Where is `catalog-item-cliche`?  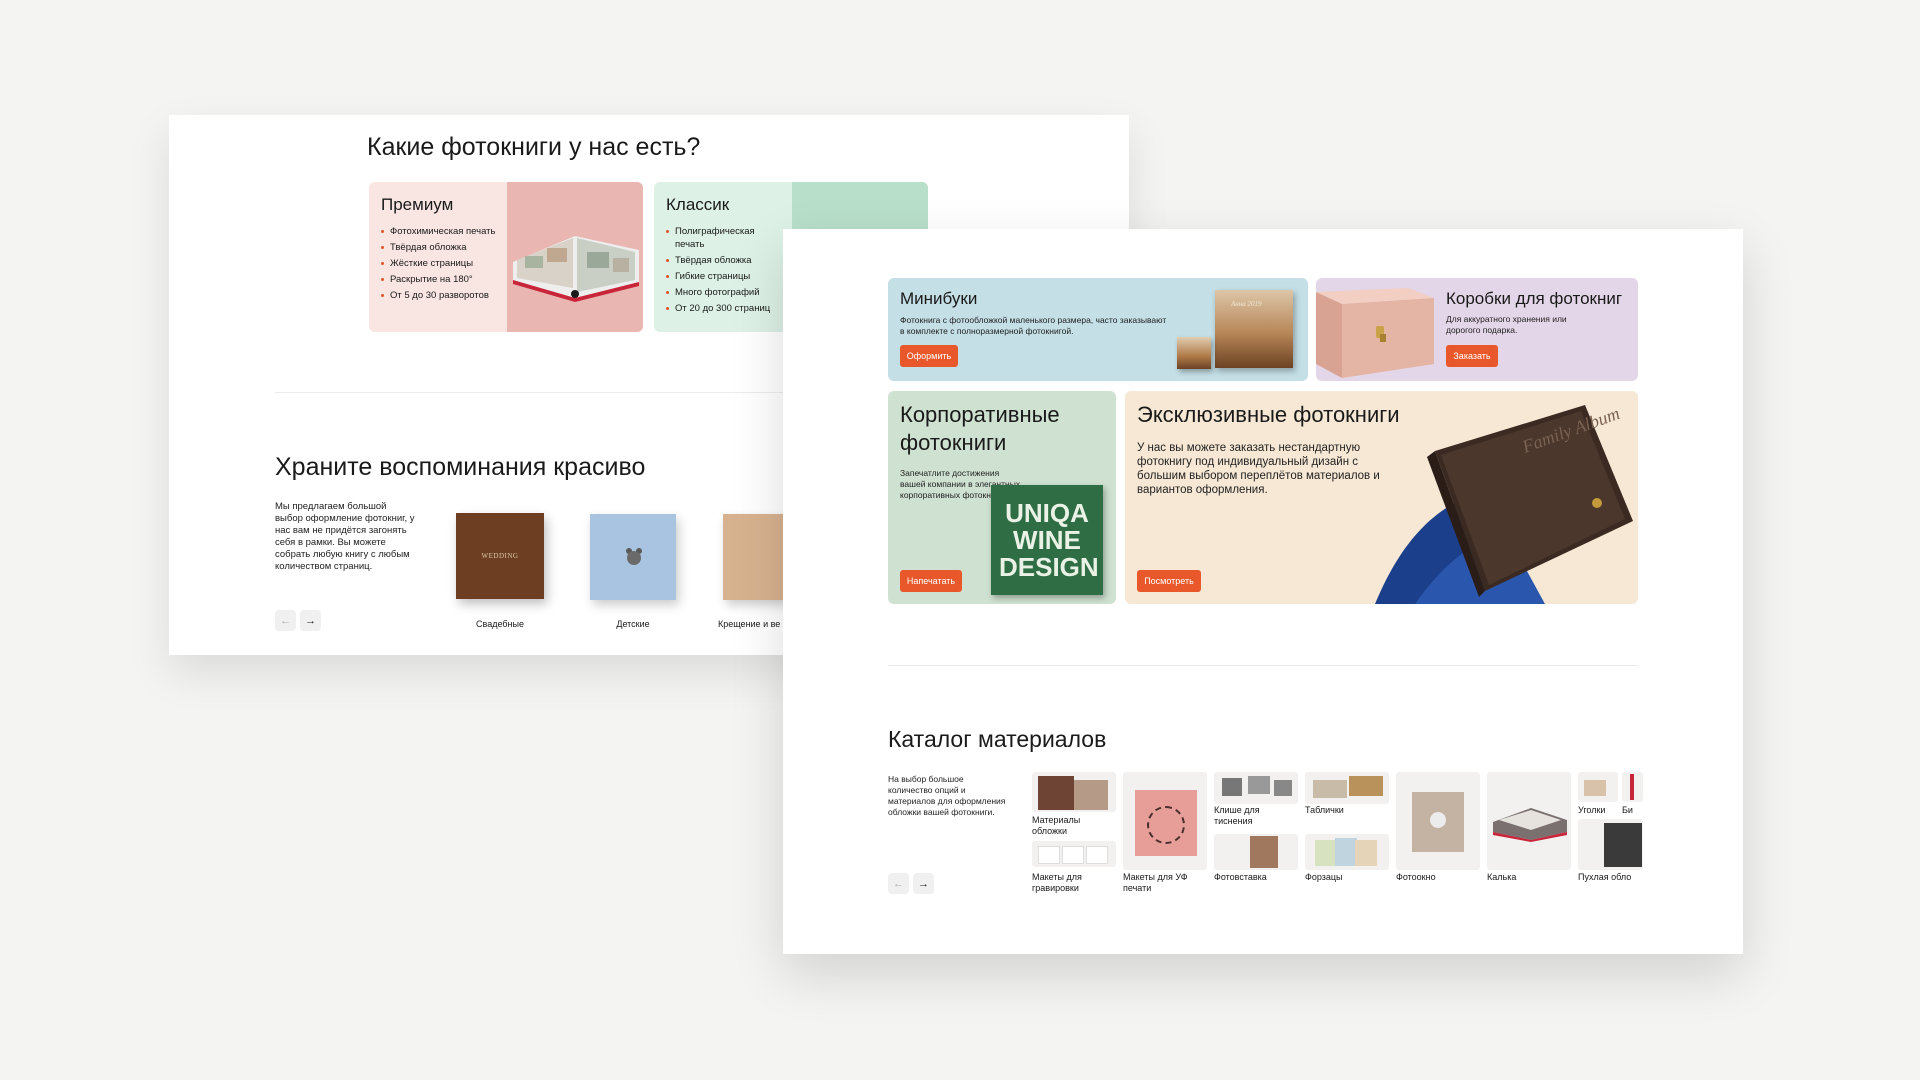
catalog-item-cliche is located at coordinates (1256, 788).